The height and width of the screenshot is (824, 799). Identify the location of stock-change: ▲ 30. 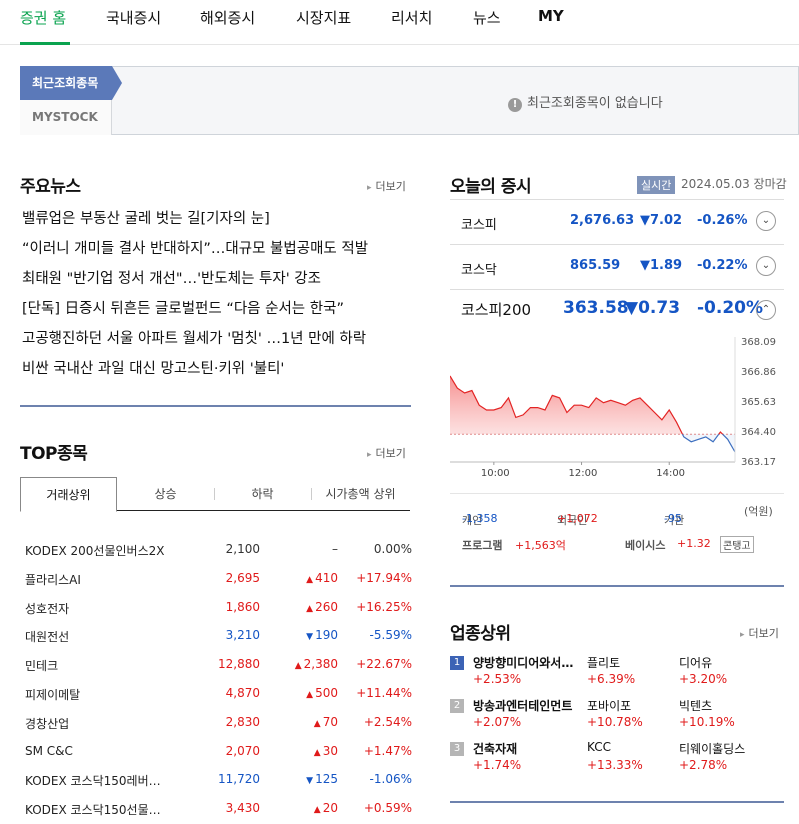
(326, 751).